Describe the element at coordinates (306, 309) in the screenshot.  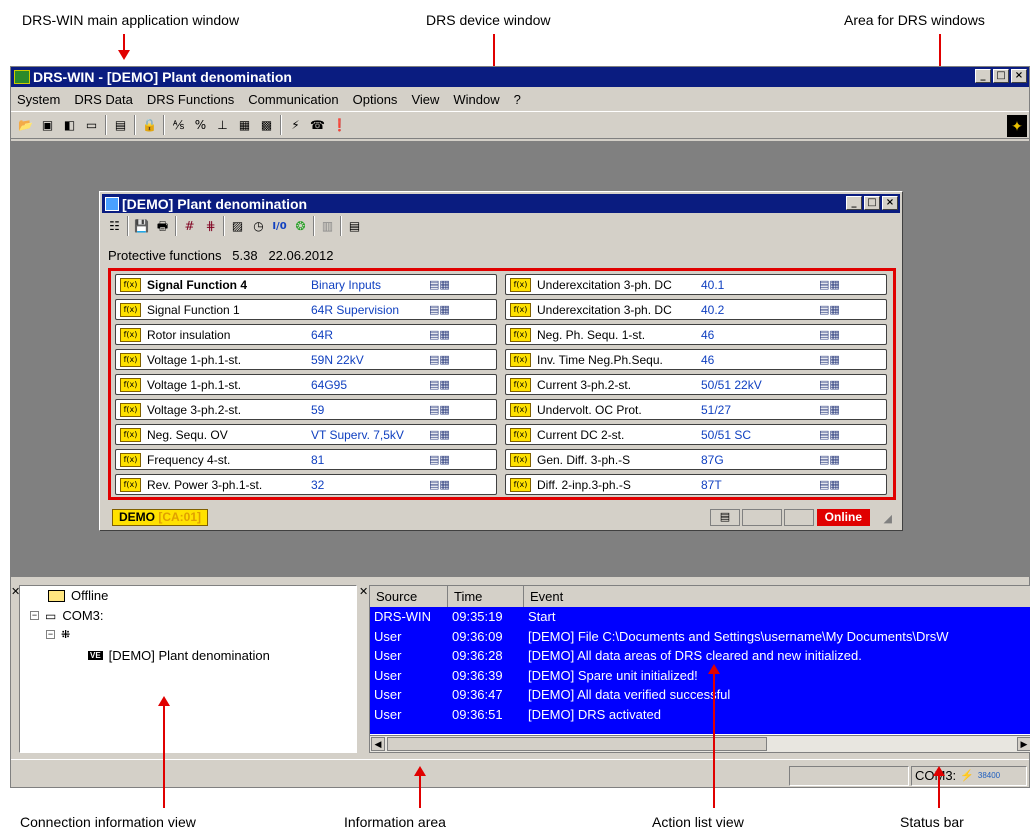
I see `function-row: f(x) Signal Function 1 64R Supervision ▤▦` at that location.